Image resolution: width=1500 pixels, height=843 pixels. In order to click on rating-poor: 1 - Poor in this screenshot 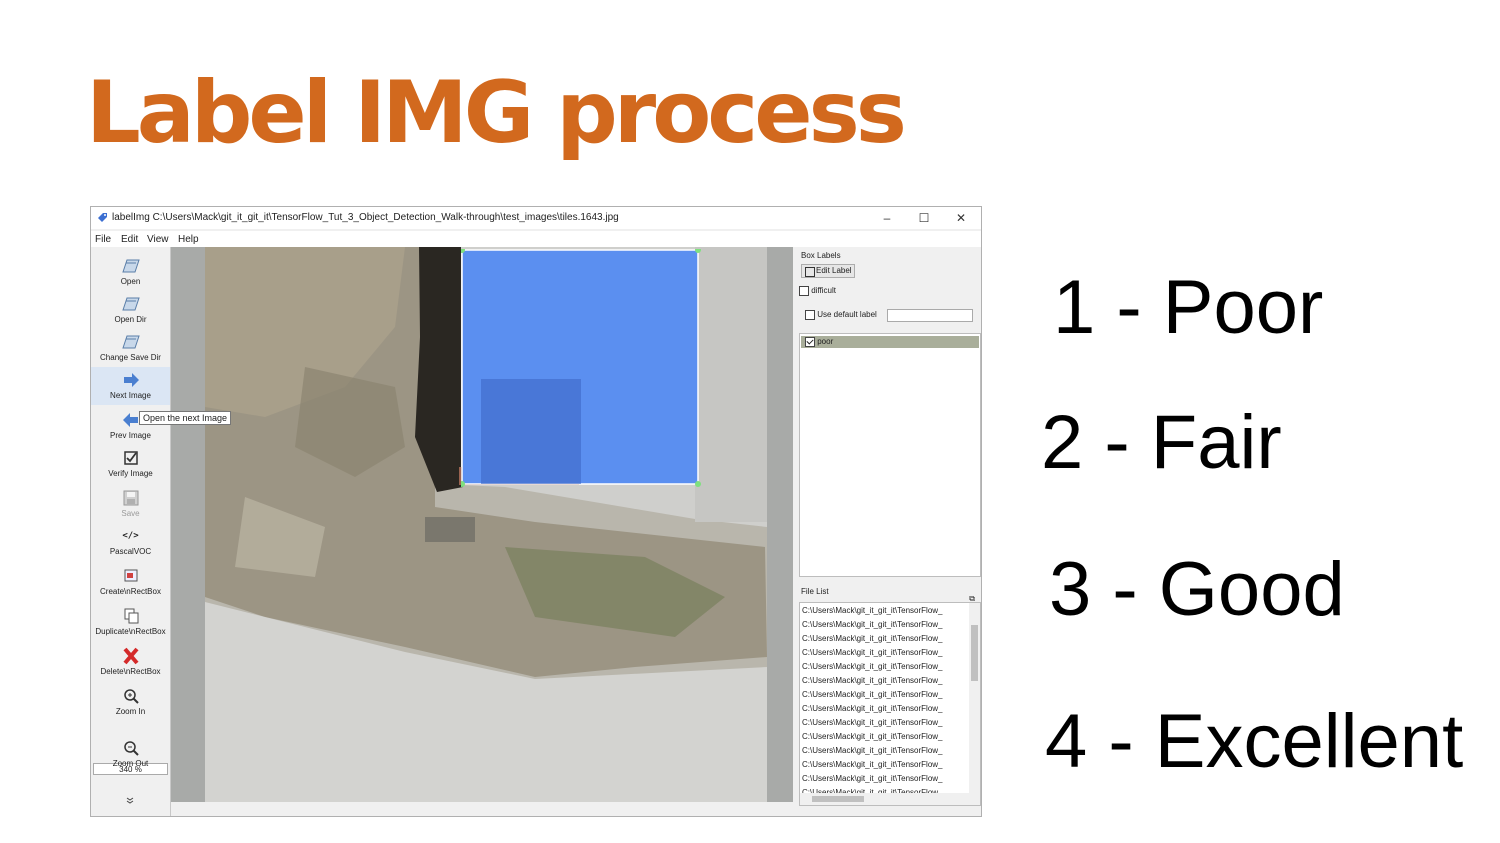, I will do `click(1188, 307)`.